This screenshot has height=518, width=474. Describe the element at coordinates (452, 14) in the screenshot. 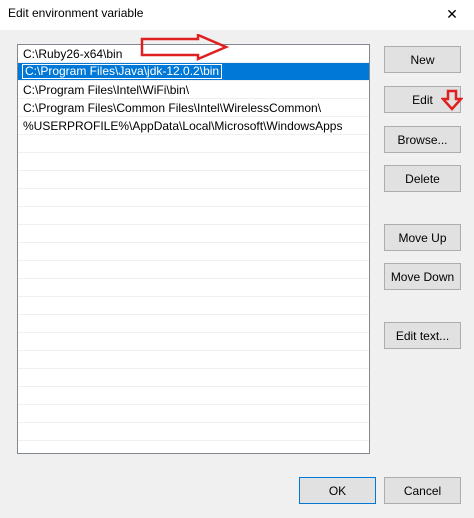

I see `close-icon: ✕` at that location.